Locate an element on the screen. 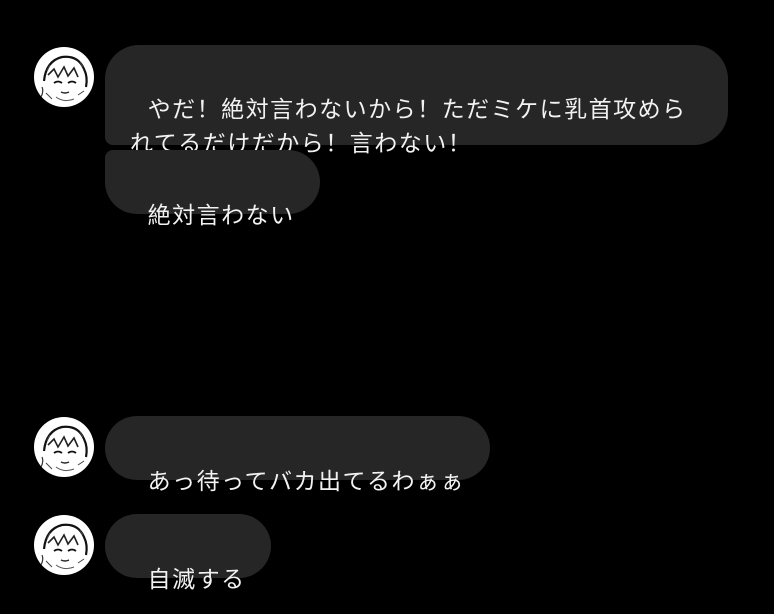  message-text: あっ待ってバカ出てるわぁぁ is located at coordinates (306, 482).